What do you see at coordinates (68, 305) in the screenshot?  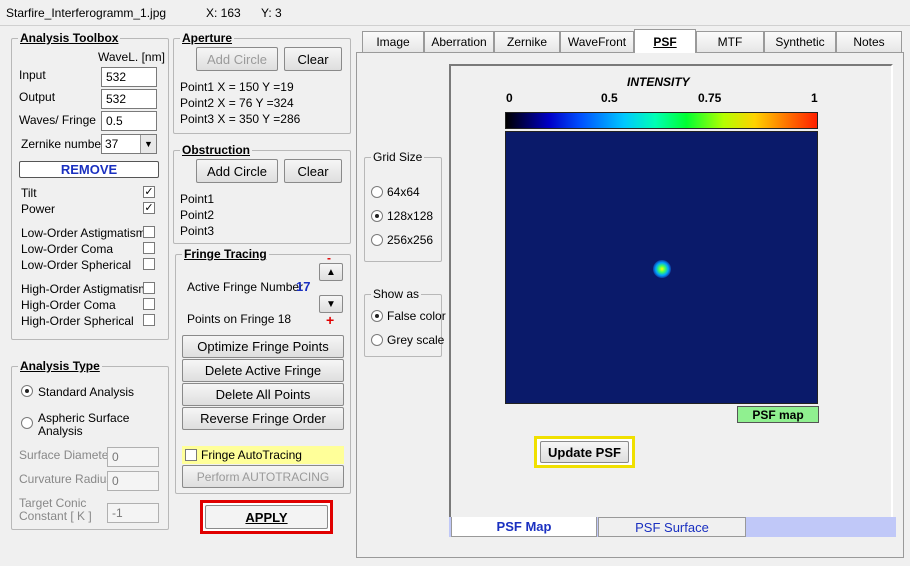 I see `term-high-coma-label: High-Order Coma` at bounding box center [68, 305].